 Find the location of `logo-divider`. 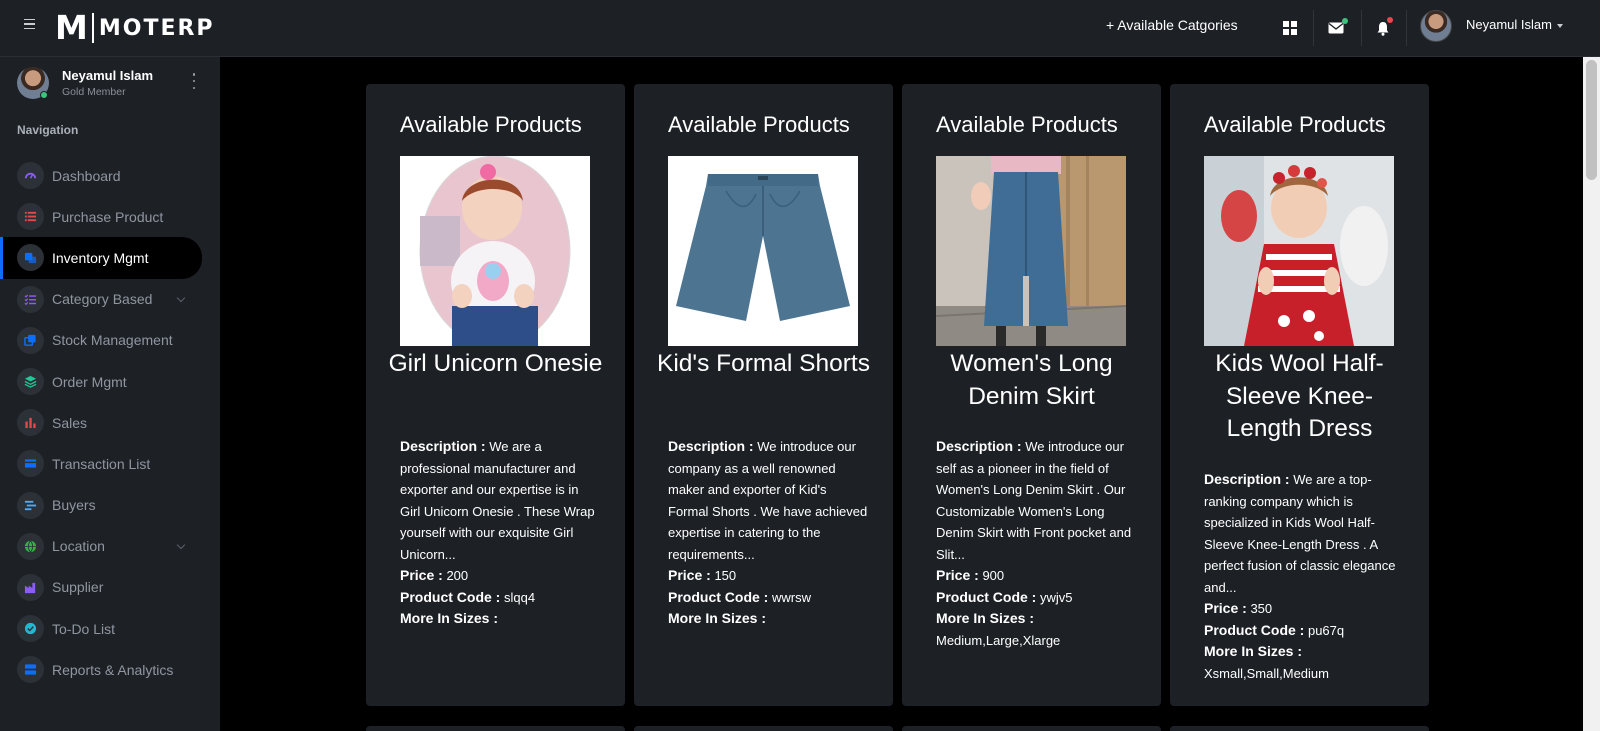

logo-divider is located at coordinates (92, 28).